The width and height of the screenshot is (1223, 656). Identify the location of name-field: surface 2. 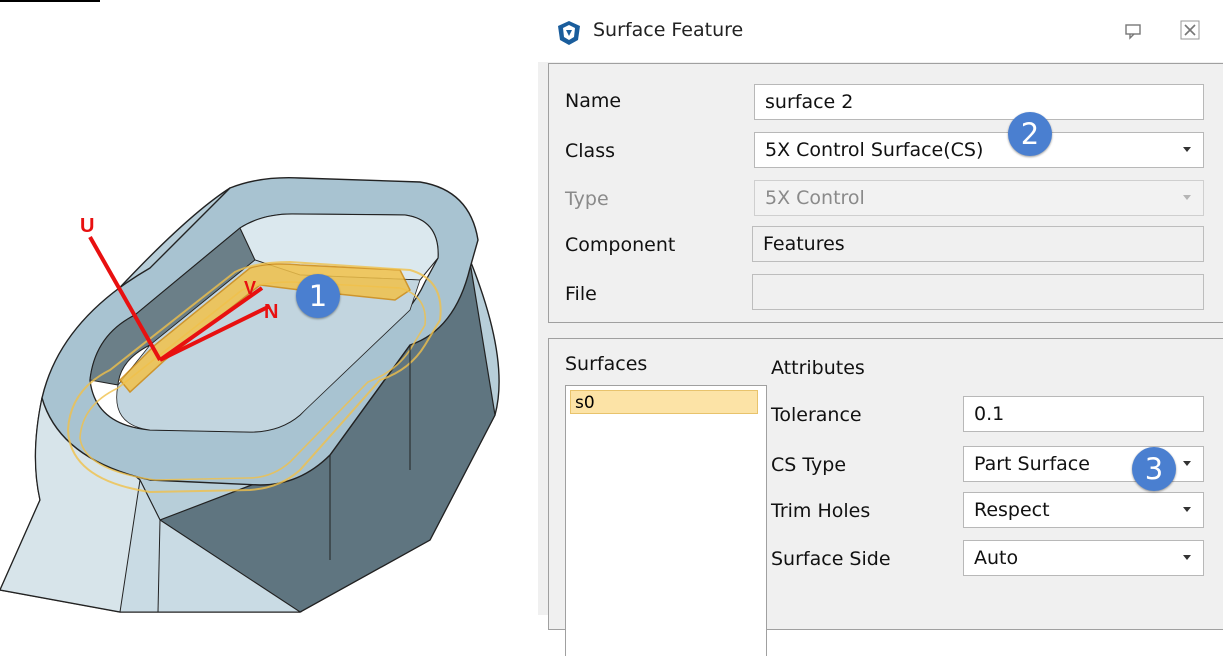
(979, 102).